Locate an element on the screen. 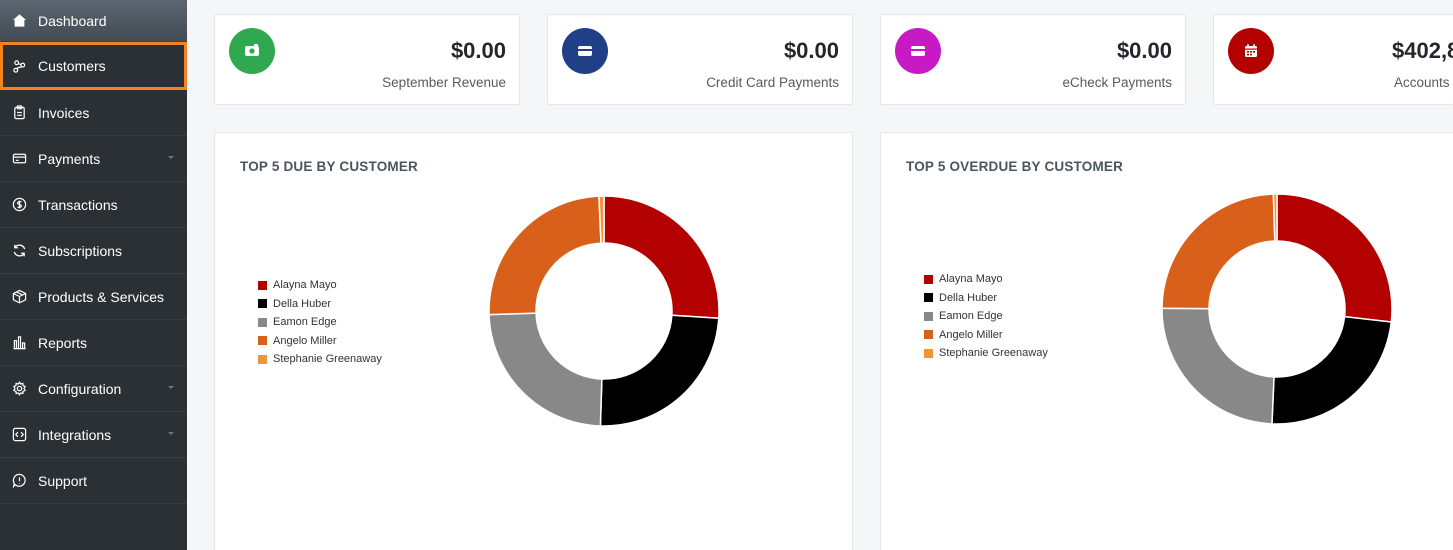 The width and height of the screenshot is (1453, 550). calendar-icon is located at coordinates (1251, 51).